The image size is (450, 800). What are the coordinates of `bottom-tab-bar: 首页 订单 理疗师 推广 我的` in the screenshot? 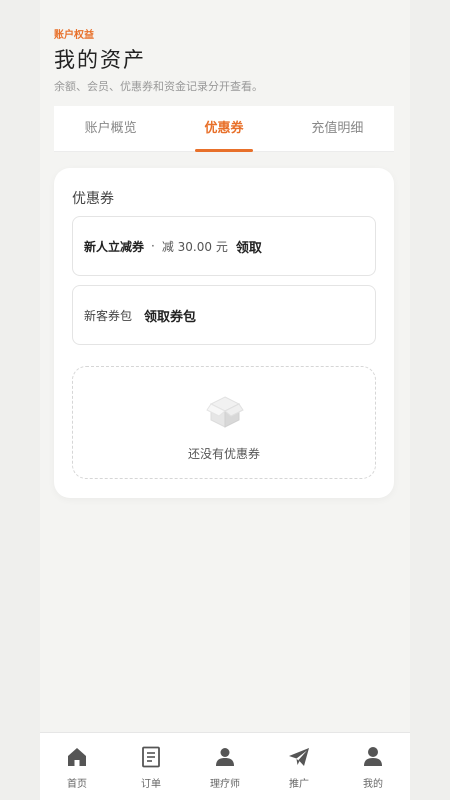 It's located at (225, 766).